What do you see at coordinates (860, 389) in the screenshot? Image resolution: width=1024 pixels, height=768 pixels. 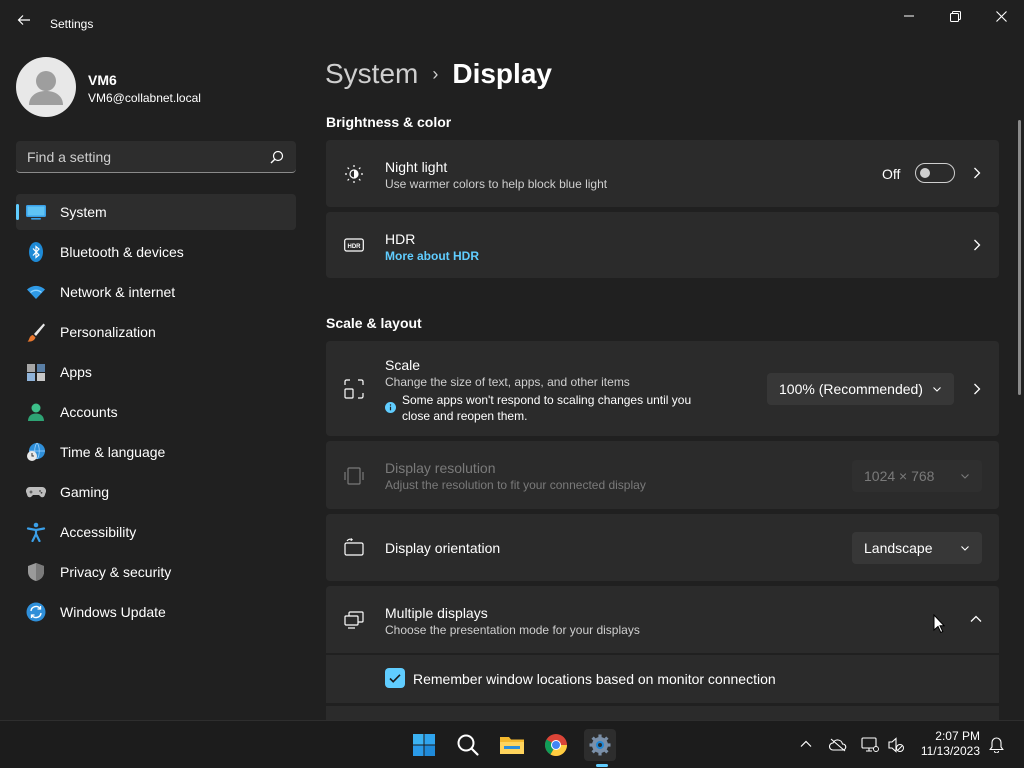 I see `scale-dropdown: 100% (Recommended)` at bounding box center [860, 389].